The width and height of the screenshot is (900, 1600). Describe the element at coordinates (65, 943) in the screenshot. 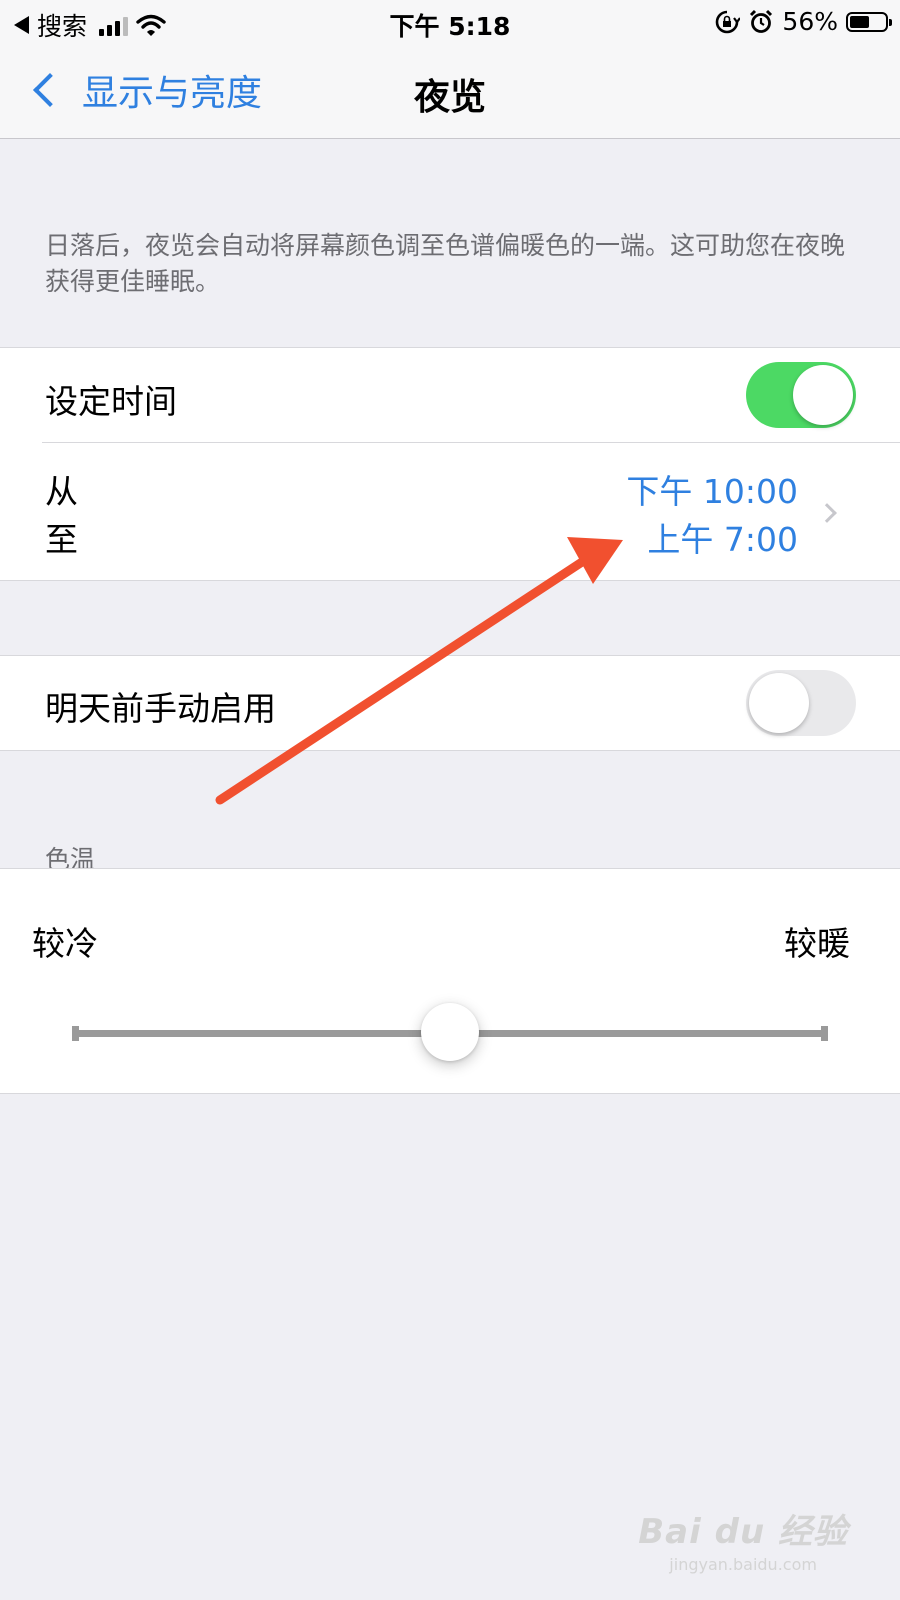

I see `cooler-label: 较冷` at that location.